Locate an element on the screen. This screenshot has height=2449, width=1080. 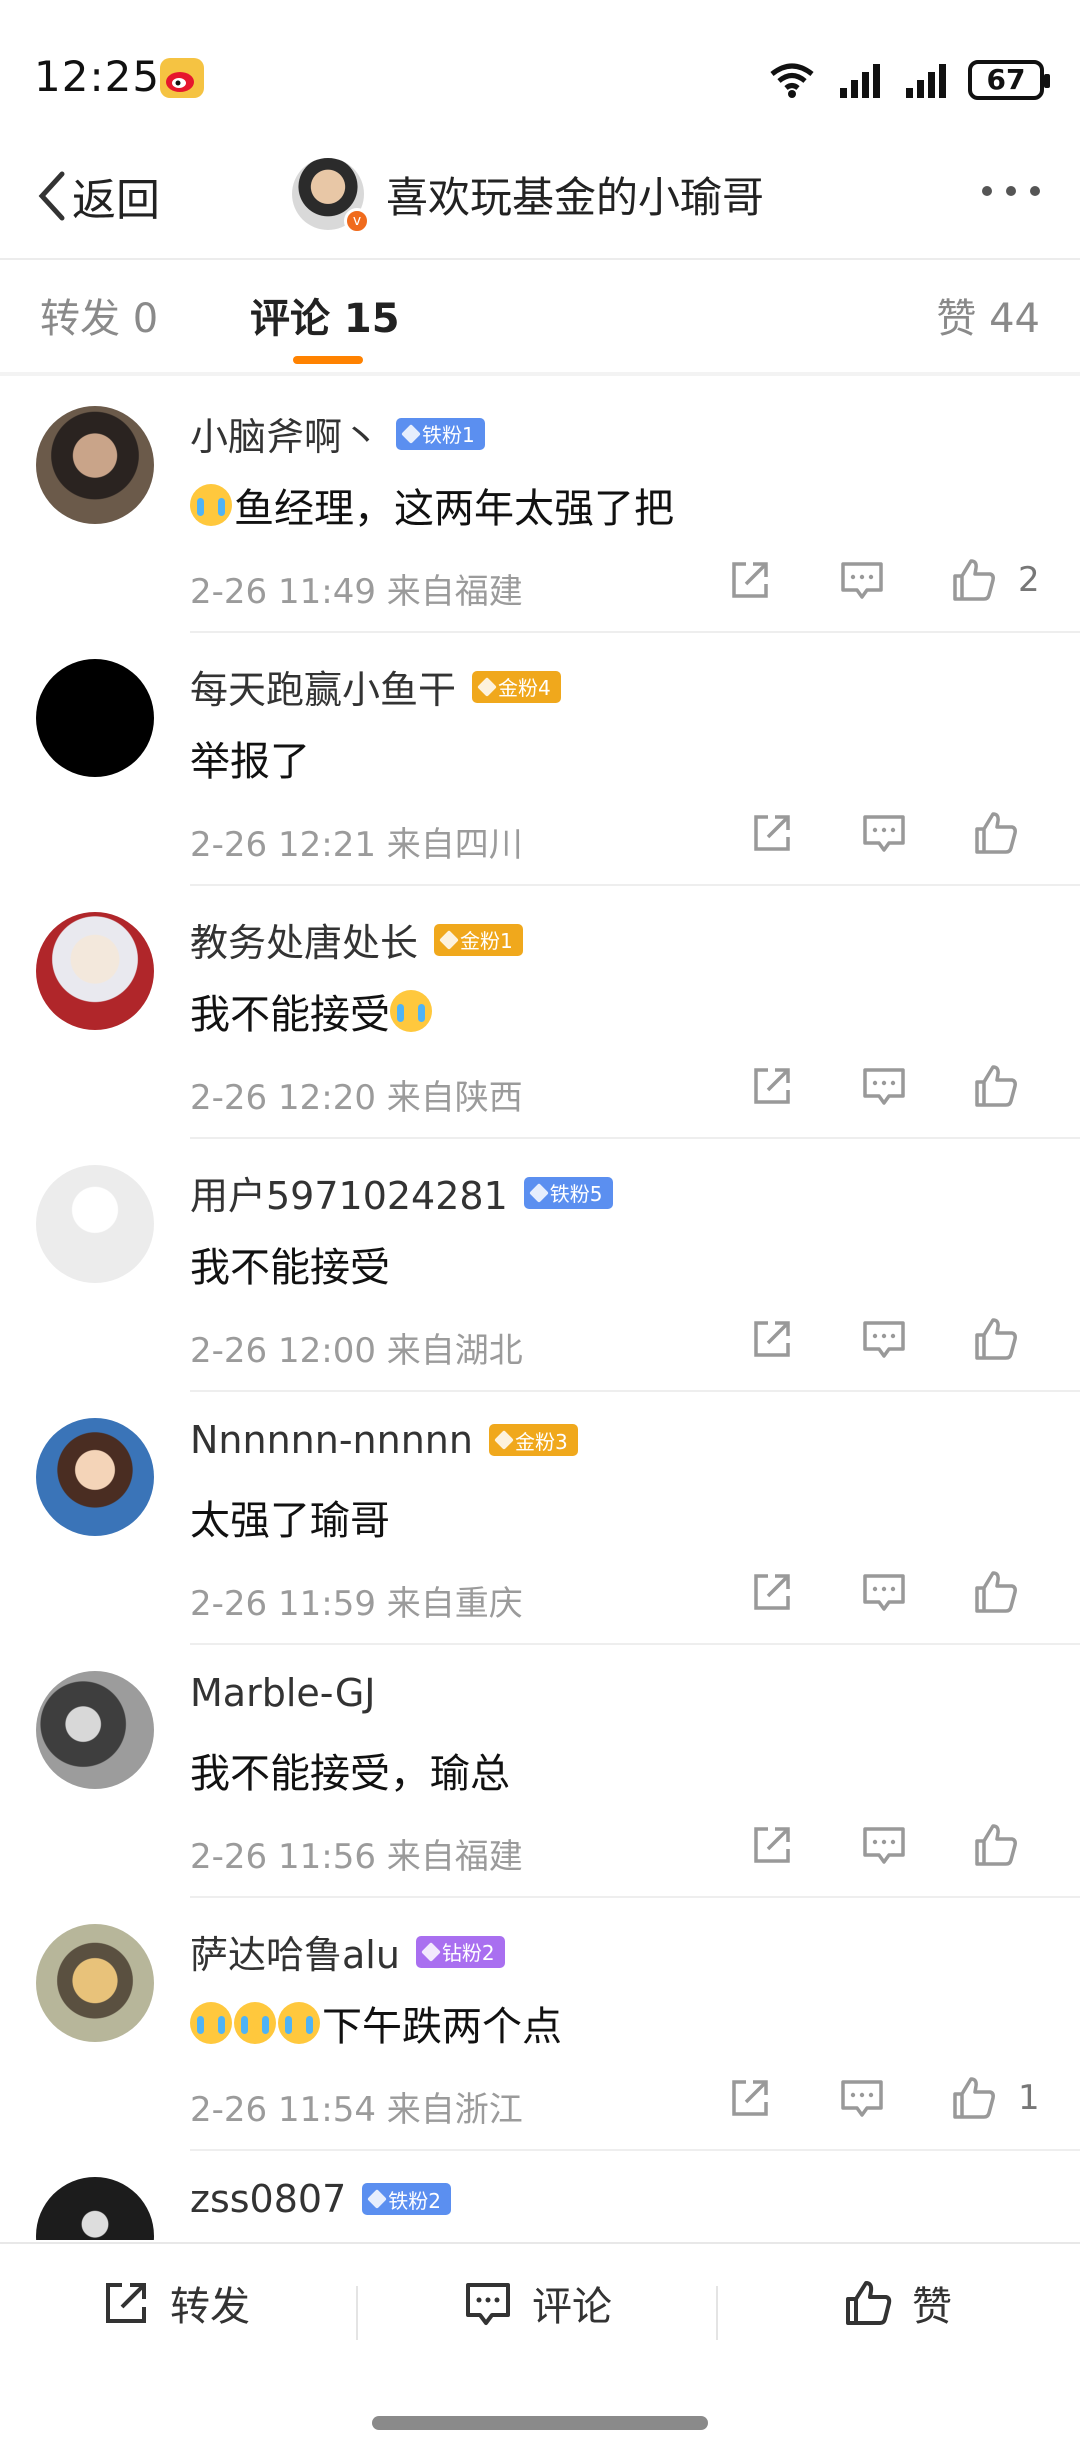
comment-item: 萨达哈鲁alu 钻粉2 下午跌两个点 2-26 11:54 来自浙江 1 is located at coordinates (540, 2024).